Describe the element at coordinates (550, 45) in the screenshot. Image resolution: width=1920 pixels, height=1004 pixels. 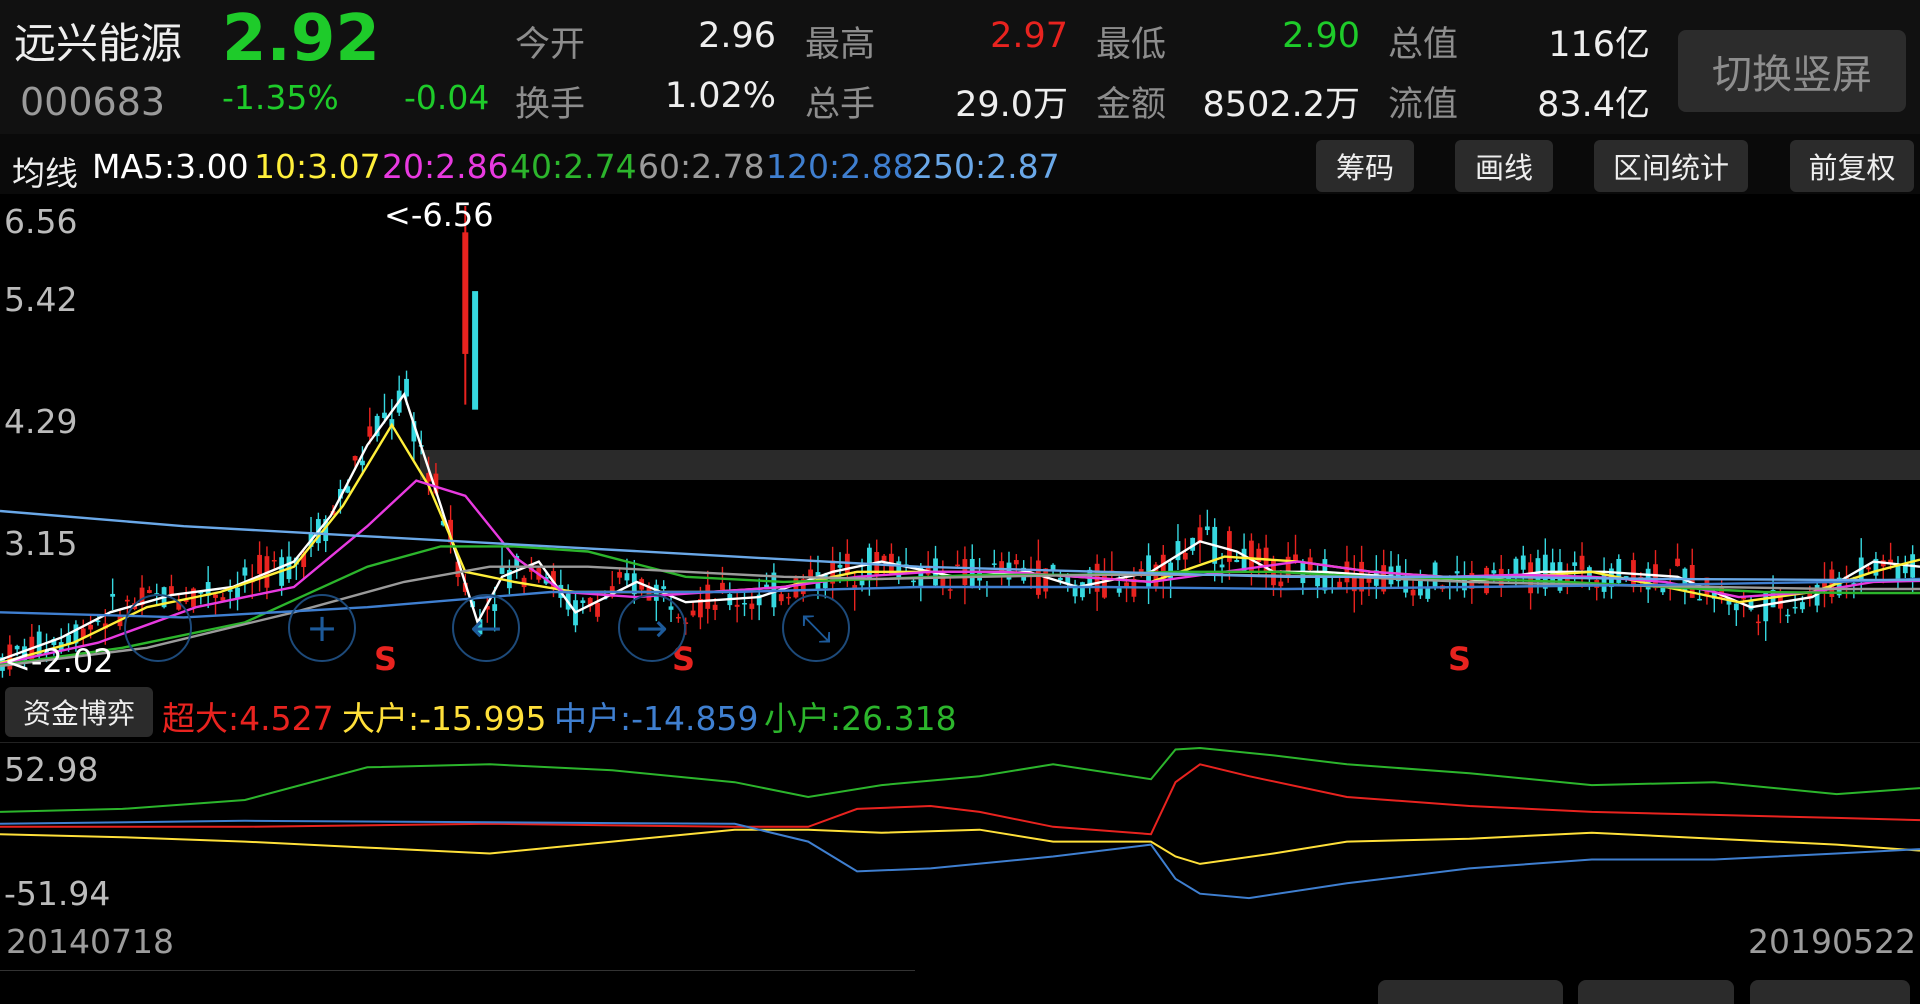
I see `stat-label-open: 今开` at that location.